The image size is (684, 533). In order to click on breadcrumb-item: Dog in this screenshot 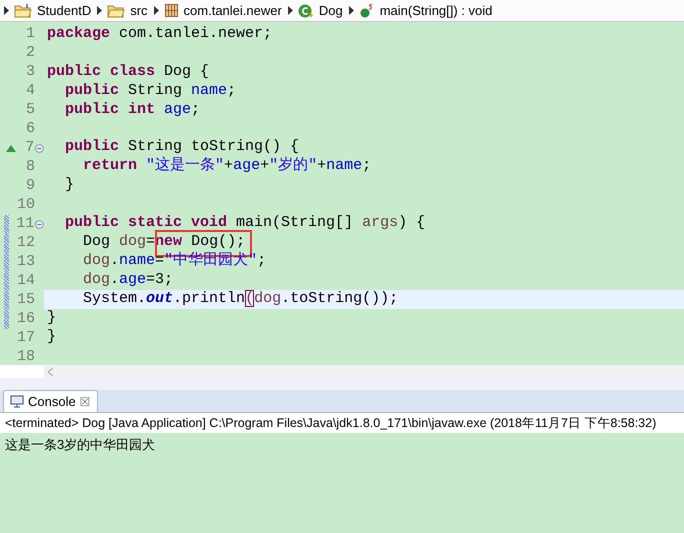, I will do `click(330, 10)`.